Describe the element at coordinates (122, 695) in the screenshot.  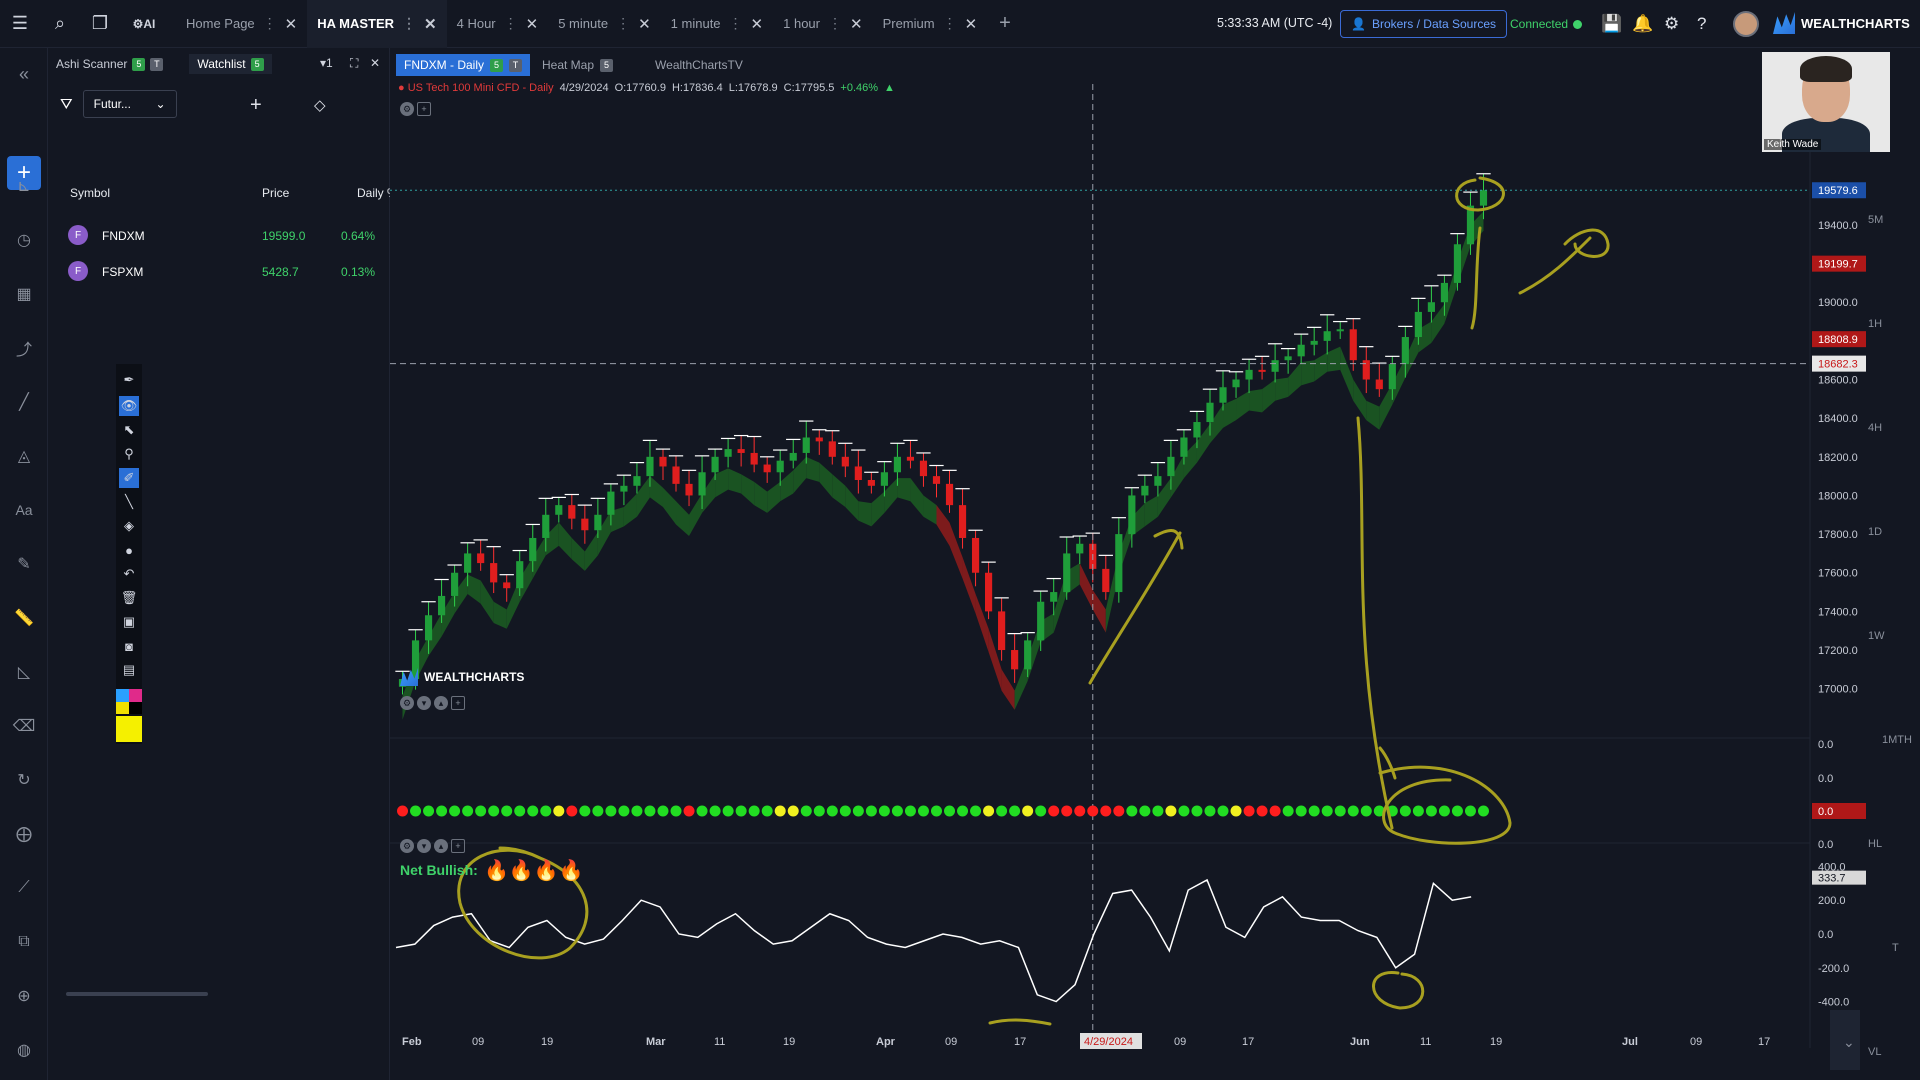
I see `color-swatch-blue` at that location.